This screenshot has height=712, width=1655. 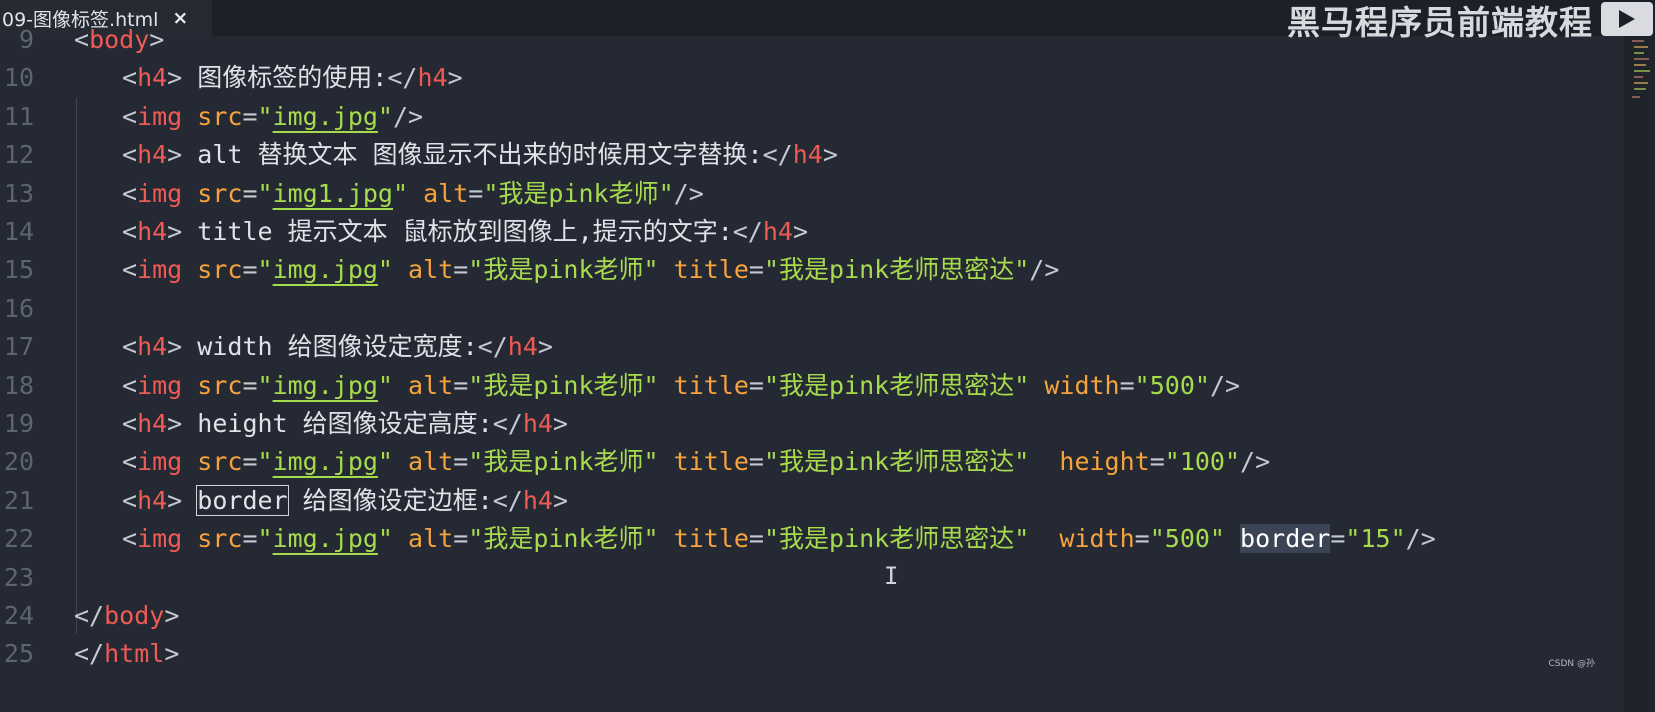 I want to click on text-token: 给图像设定边框:, so click(x=390, y=500).